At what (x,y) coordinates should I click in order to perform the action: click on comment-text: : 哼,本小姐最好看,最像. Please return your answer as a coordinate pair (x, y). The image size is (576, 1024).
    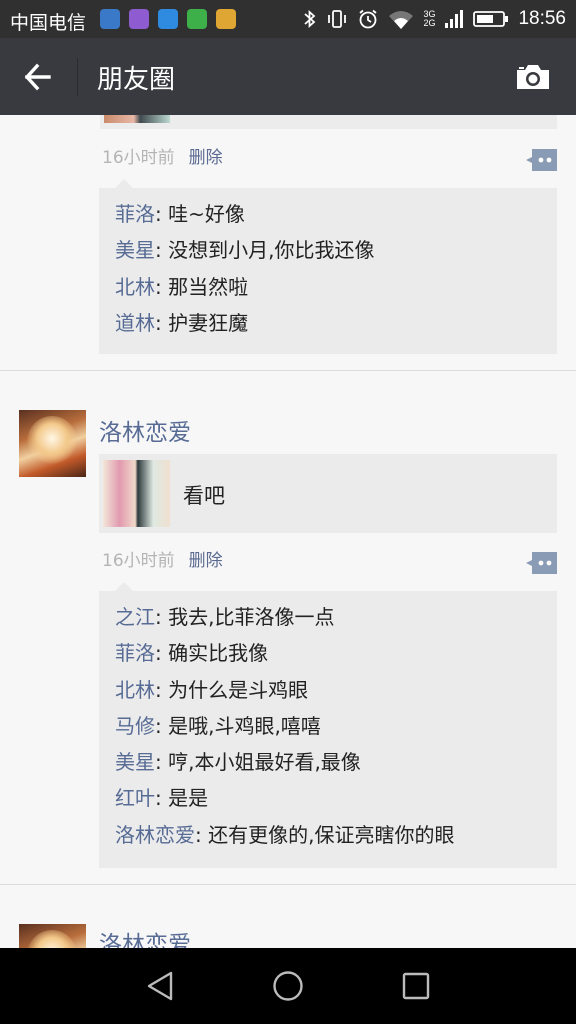
    Looking at the image, I should click on (258, 762).